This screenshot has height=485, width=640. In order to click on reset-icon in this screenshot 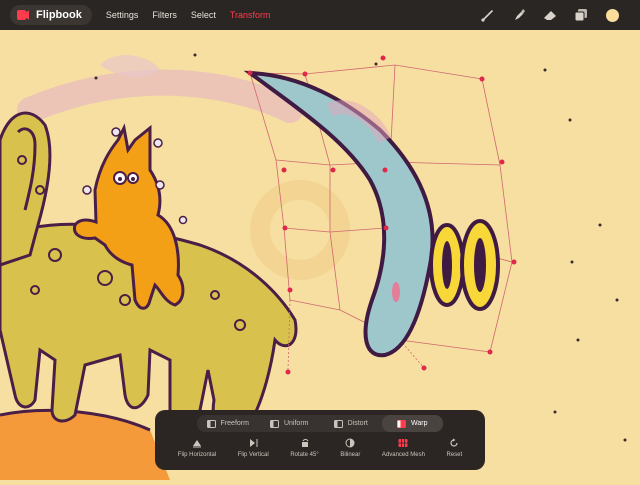, I will do `click(454, 443)`.